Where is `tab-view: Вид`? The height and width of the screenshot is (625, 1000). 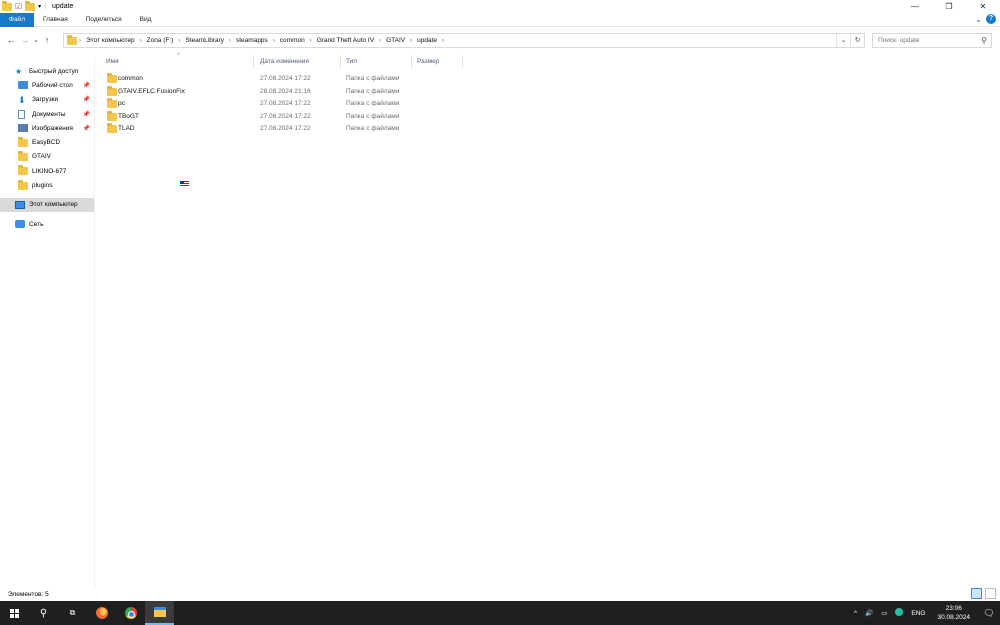 tab-view: Вид is located at coordinates (146, 20).